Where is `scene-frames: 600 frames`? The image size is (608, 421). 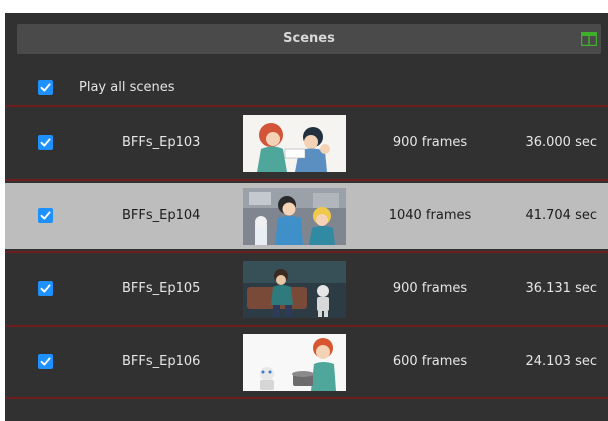 scene-frames: 600 frames is located at coordinates (430, 361).